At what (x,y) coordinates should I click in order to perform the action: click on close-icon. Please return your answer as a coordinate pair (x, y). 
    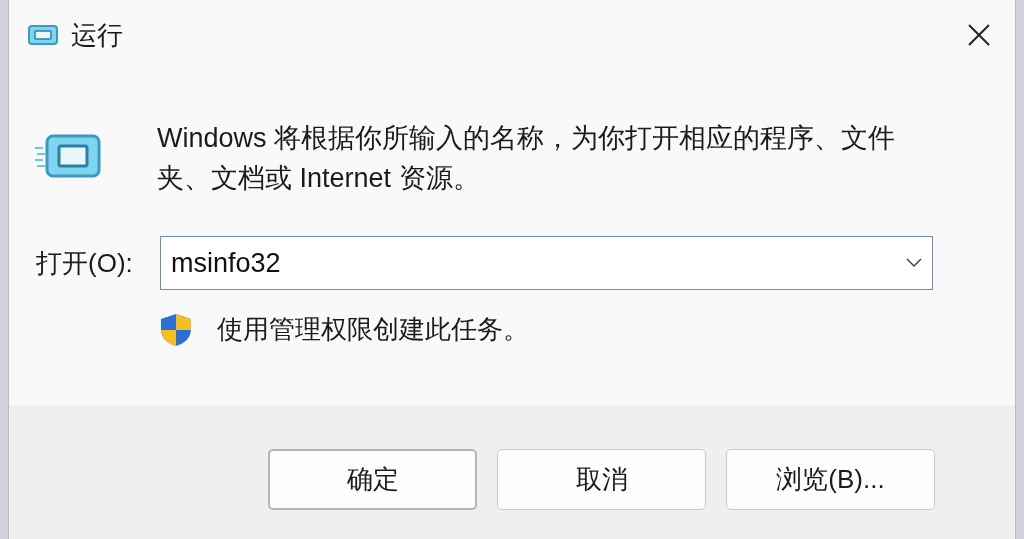
    Looking at the image, I should click on (979, 35).